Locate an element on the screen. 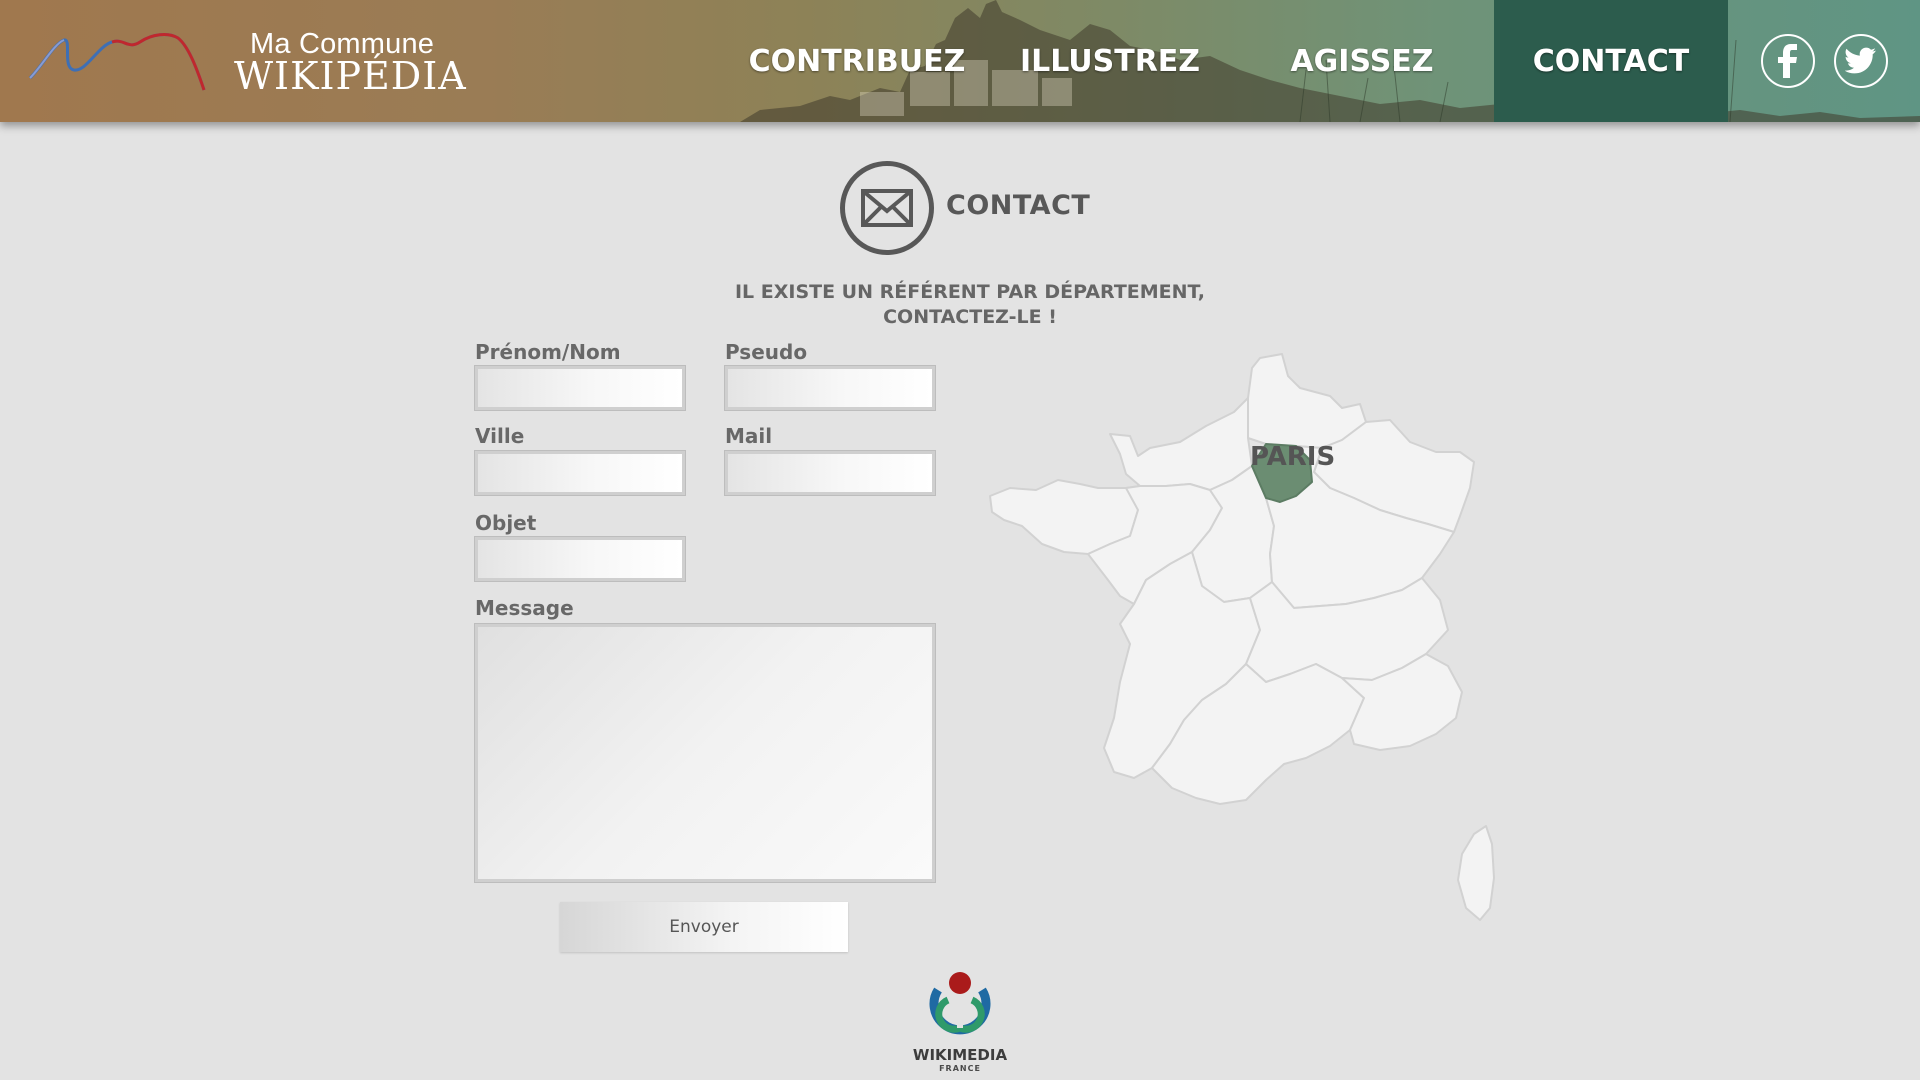 The image size is (1920, 1080). contact-envelope-badge is located at coordinates (887, 208).